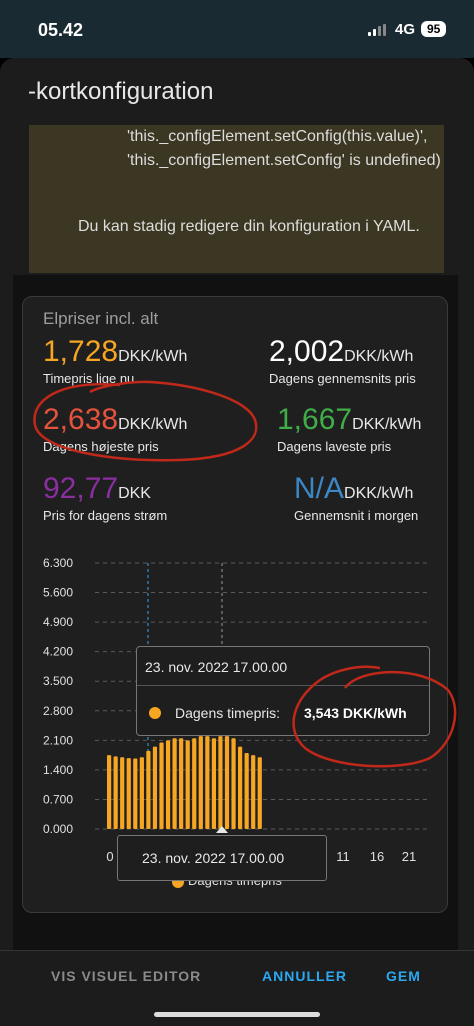 Image resolution: width=474 pixels, height=1026 pixels. Describe the element at coordinates (377, 856) in the screenshot. I see `x-tick-label: 16` at that location.